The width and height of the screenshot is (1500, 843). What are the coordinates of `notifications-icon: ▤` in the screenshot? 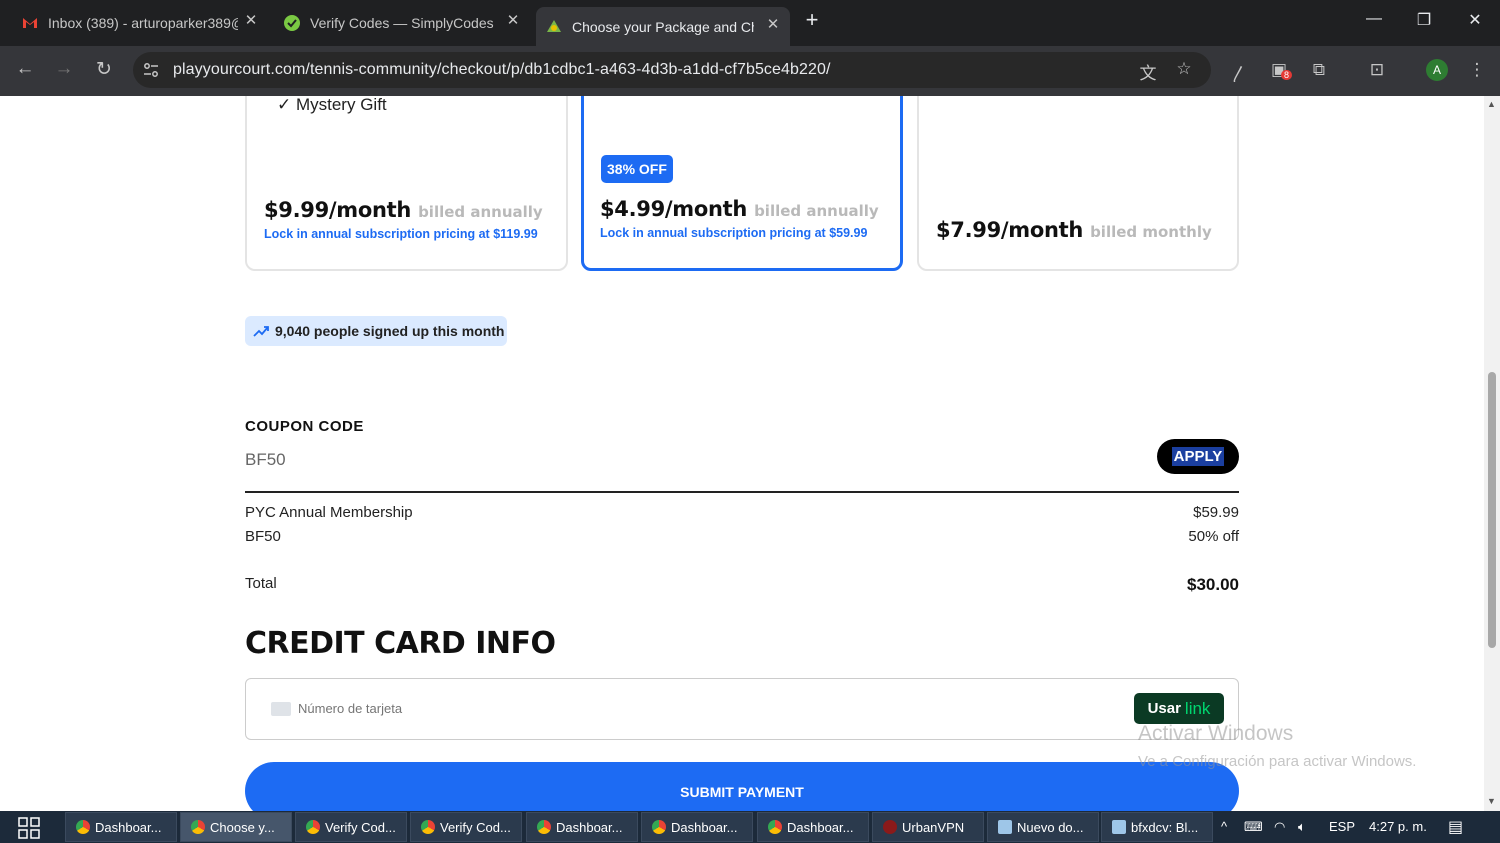 It's located at (1455, 827).